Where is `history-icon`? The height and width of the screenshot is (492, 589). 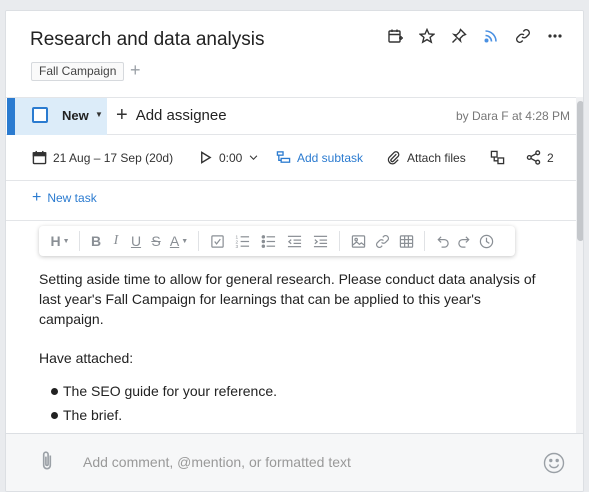
history-icon is located at coordinates (486, 241).